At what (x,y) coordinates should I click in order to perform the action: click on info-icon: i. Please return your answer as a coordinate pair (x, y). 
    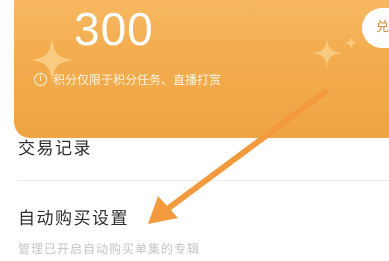
    Looking at the image, I should click on (40, 79).